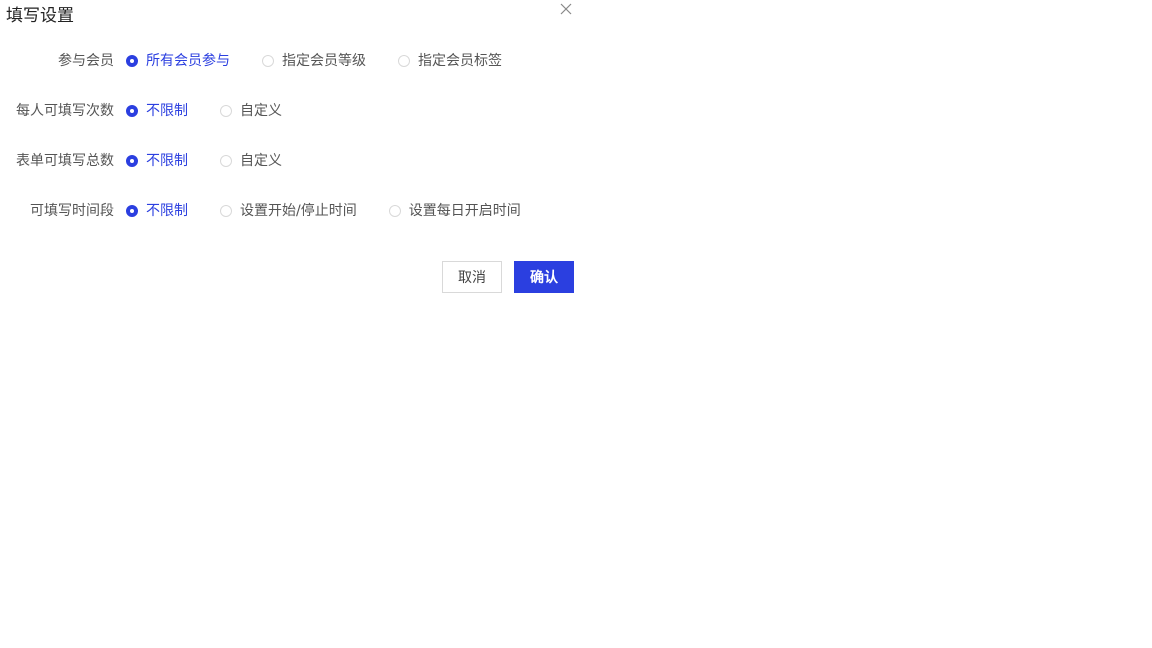 Image resolution: width=1152 pixels, height=648 pixels. I want to click on form-total-limit-options: 不限制 自定义, so click(220, 161).